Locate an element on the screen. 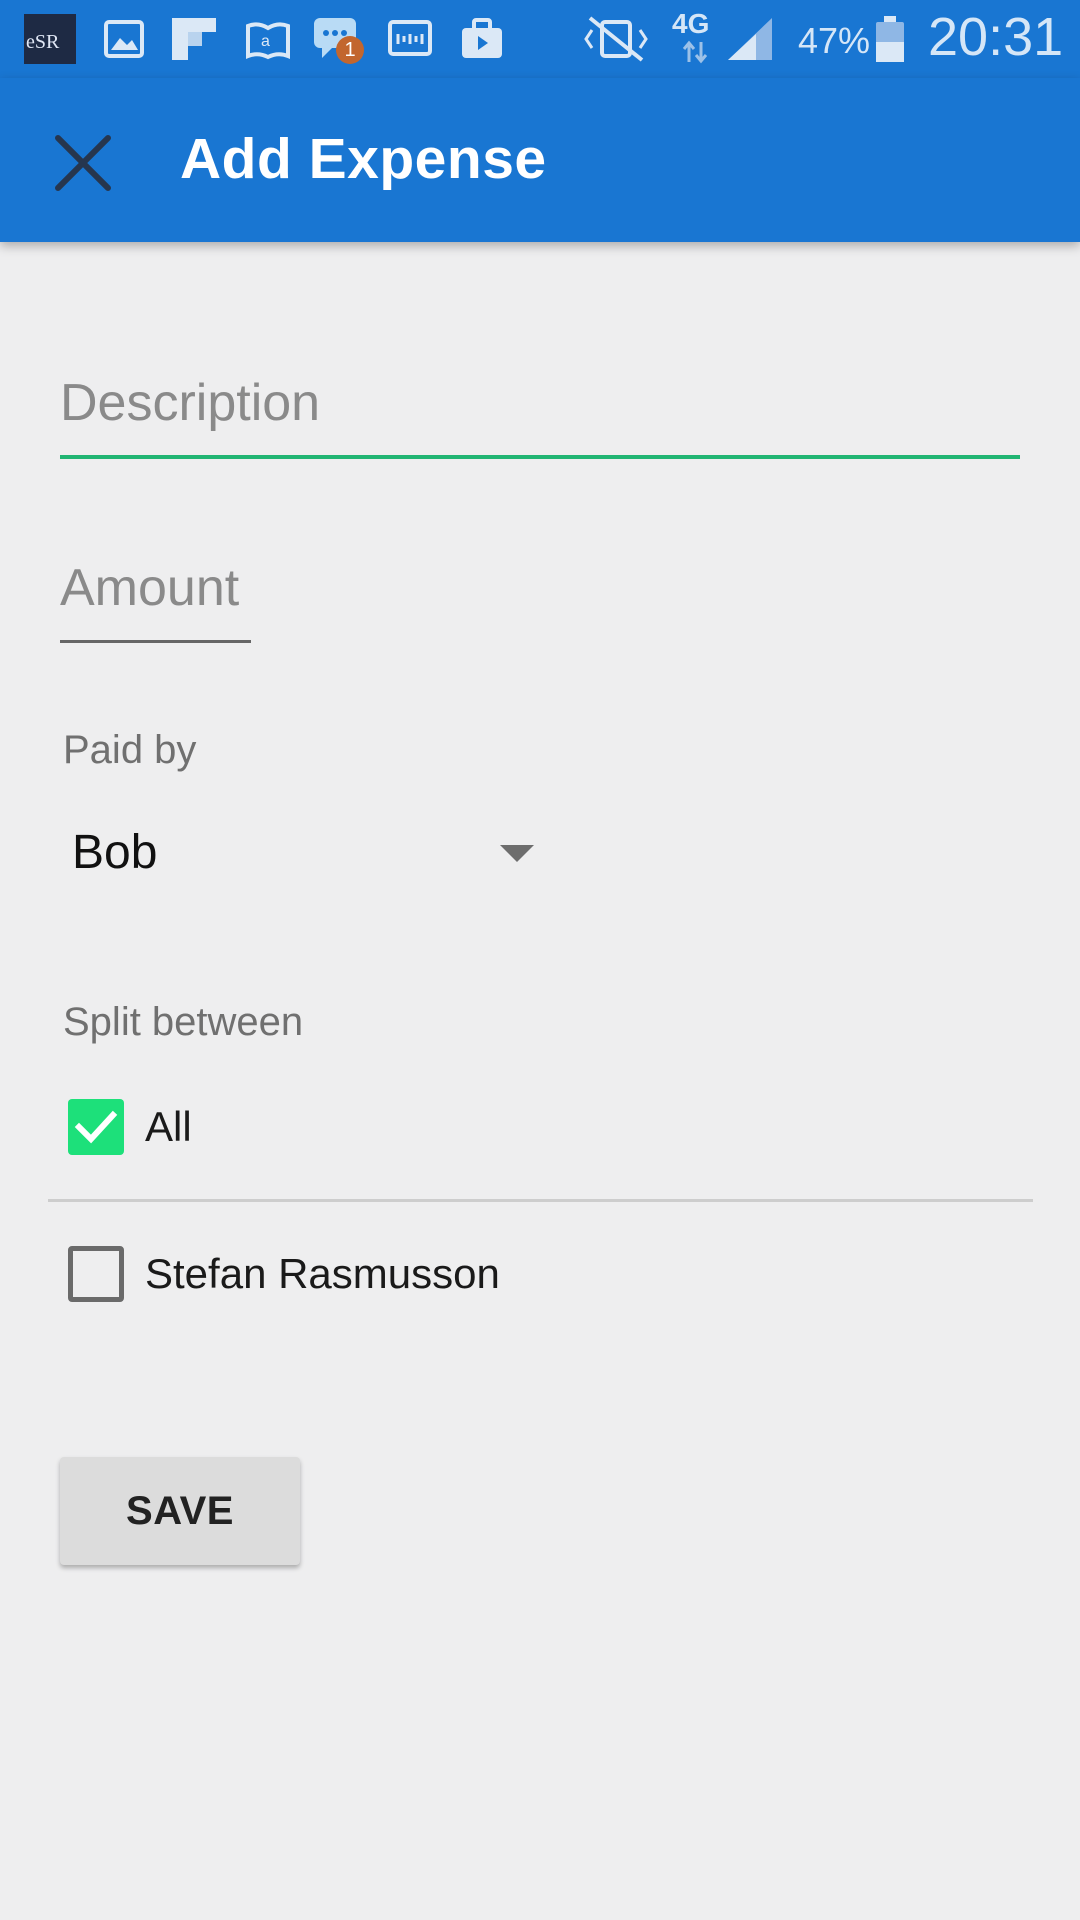 This screenshot has width=1080, height=1920. tv-icon is located at coordinates (410, 39).